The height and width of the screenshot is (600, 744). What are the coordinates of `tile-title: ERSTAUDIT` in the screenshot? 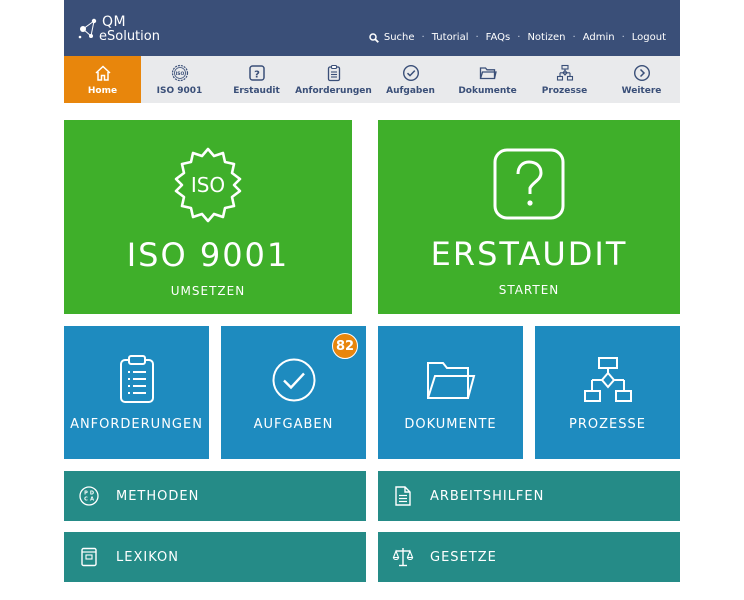 It's located at (529, 254).